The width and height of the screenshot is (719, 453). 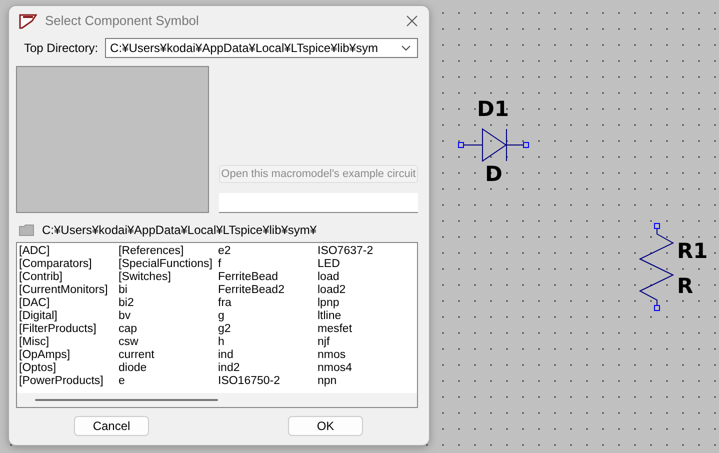 I want to click on symbol-item: [CurrentMonitors], so click(x=68, y=290).